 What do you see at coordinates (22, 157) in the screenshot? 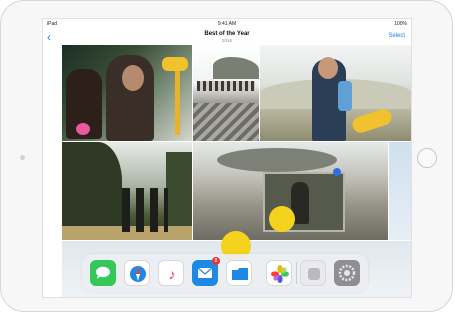
I see `camera` at bounding box center [22, 157].